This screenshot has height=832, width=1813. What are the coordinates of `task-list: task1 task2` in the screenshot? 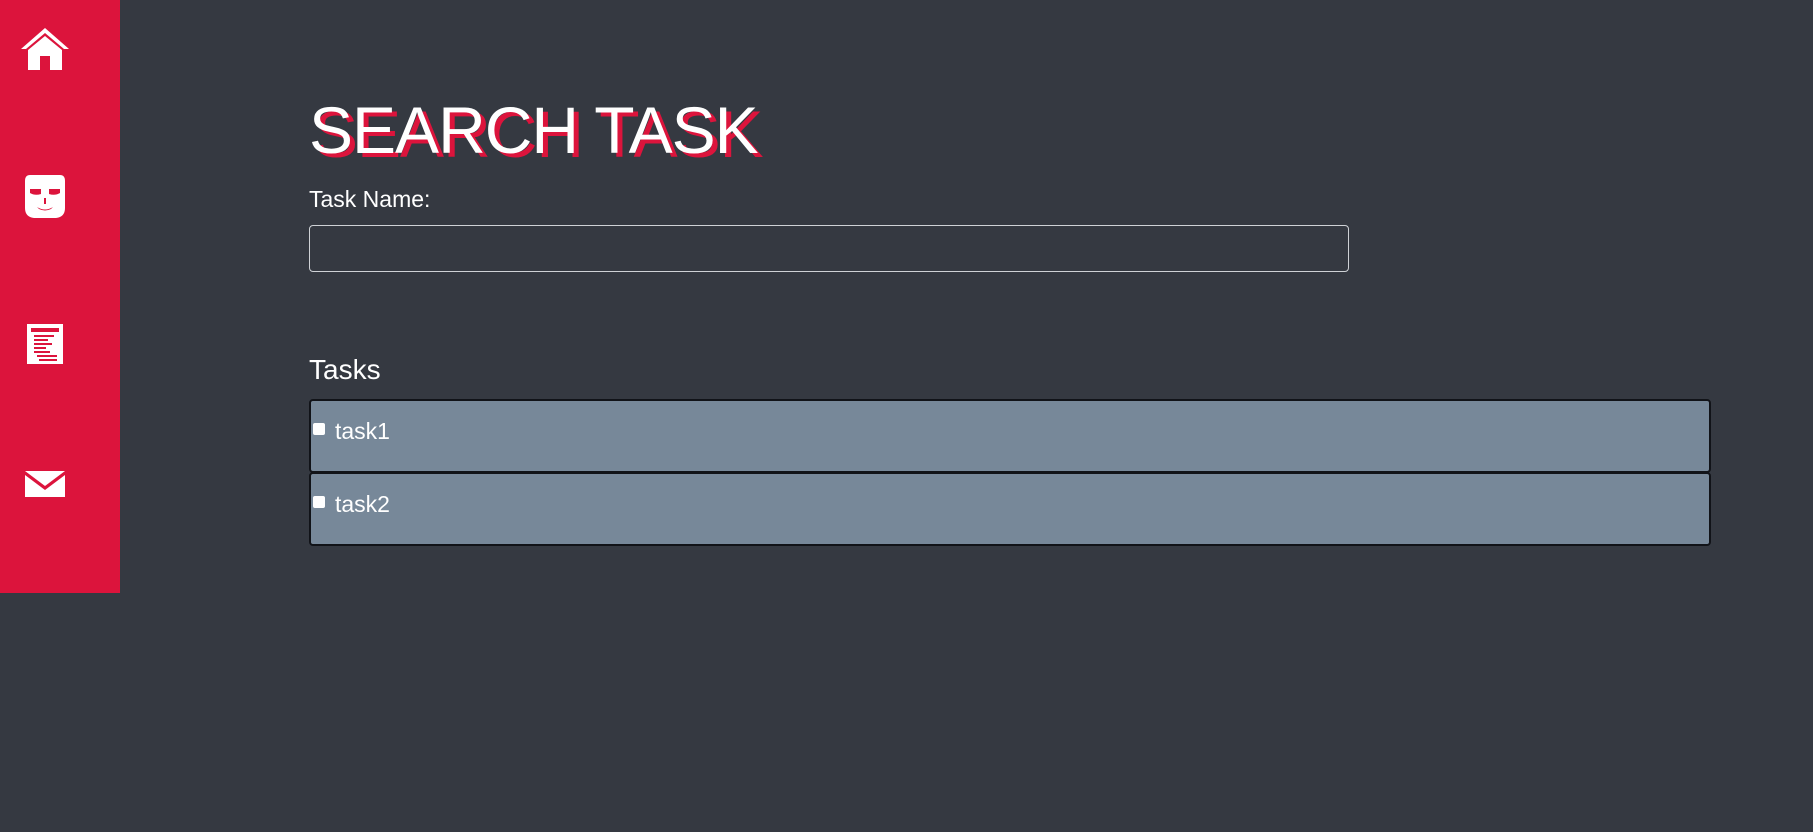 It's located at (1010, 472).